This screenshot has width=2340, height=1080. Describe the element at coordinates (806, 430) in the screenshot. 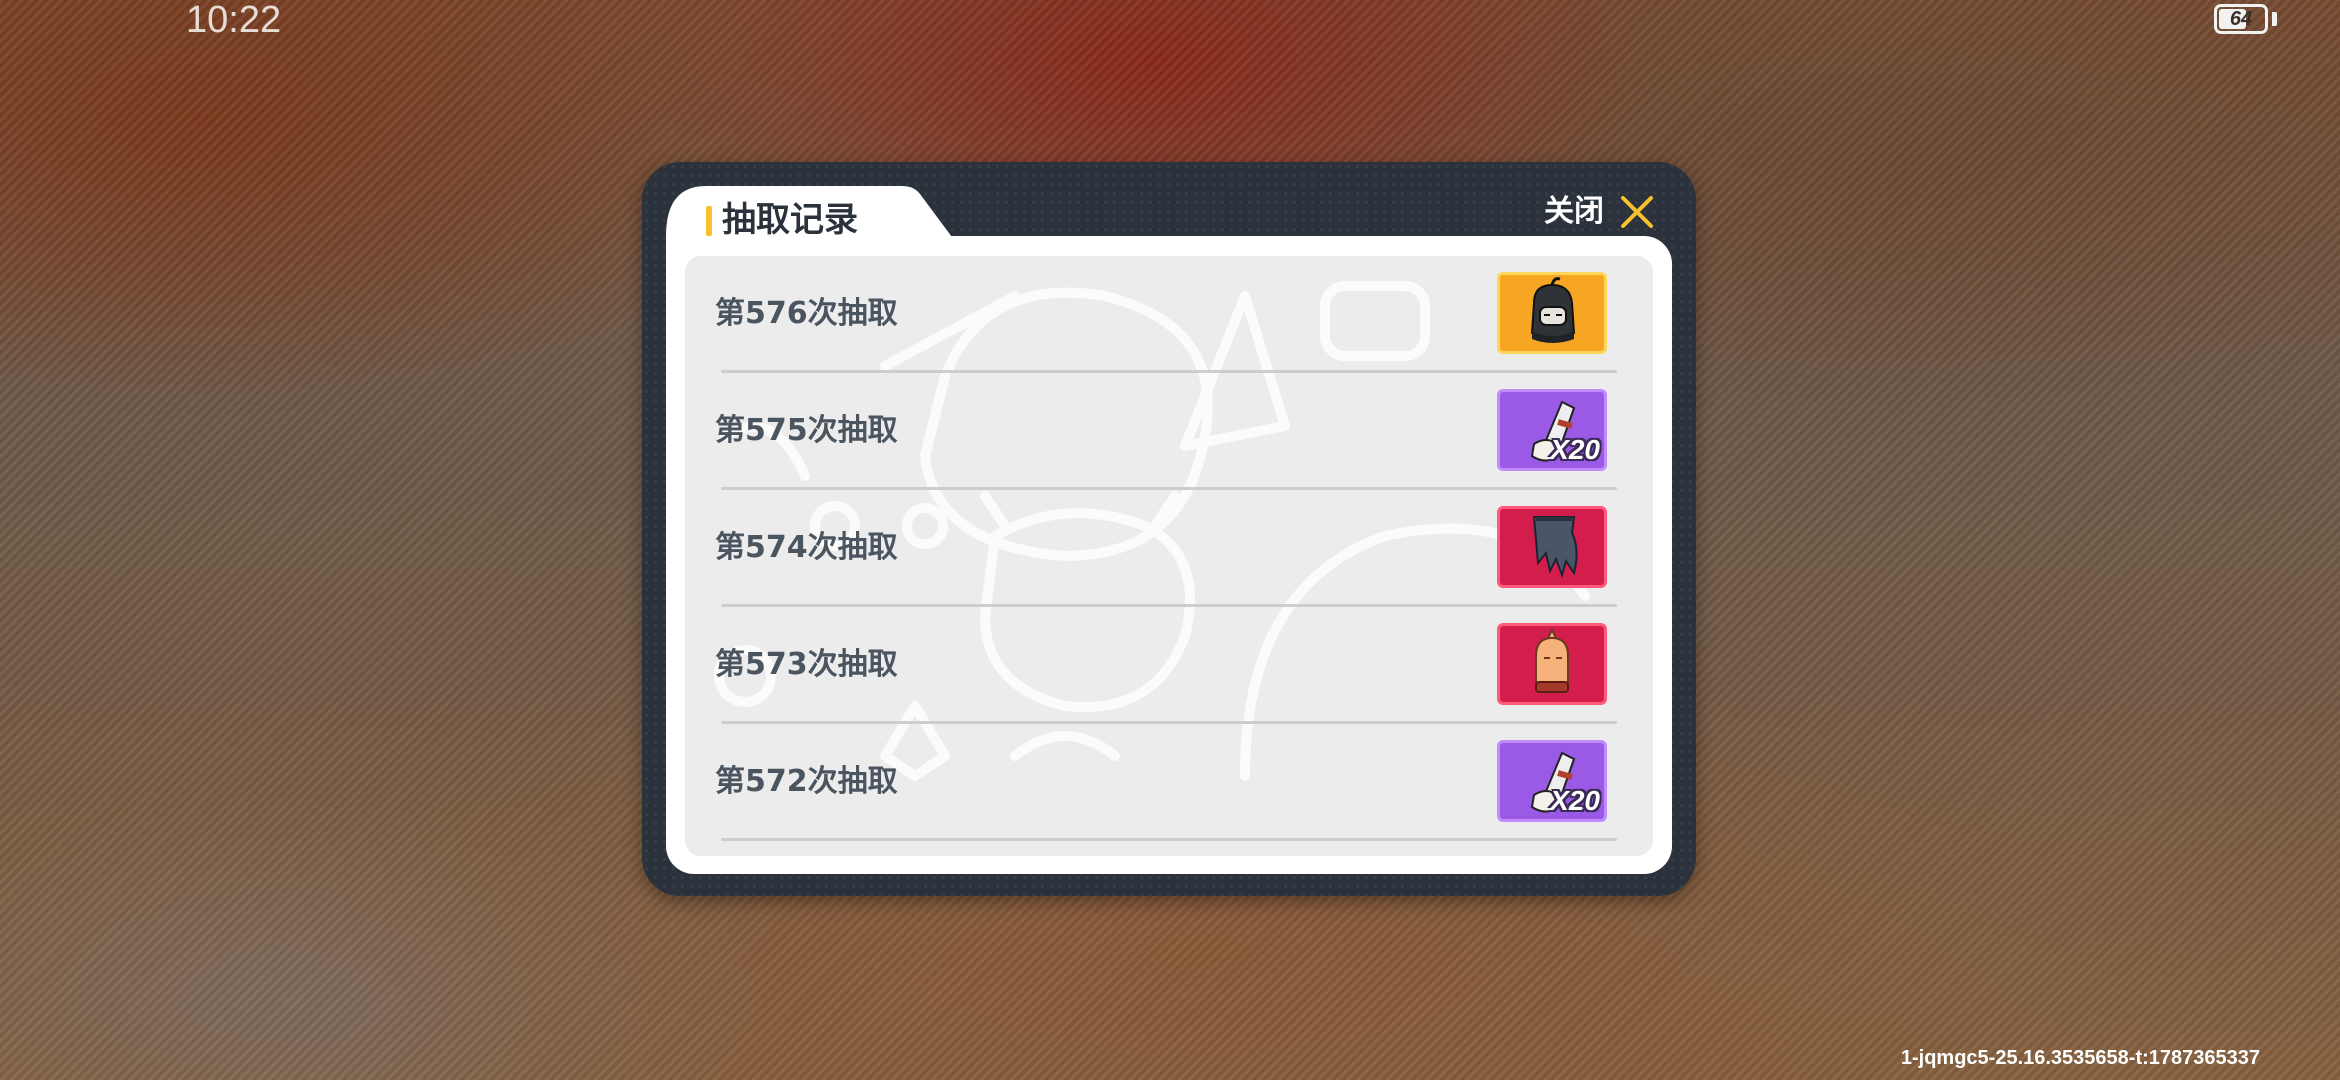

I see `record-label: 第575次抽取` at that location.